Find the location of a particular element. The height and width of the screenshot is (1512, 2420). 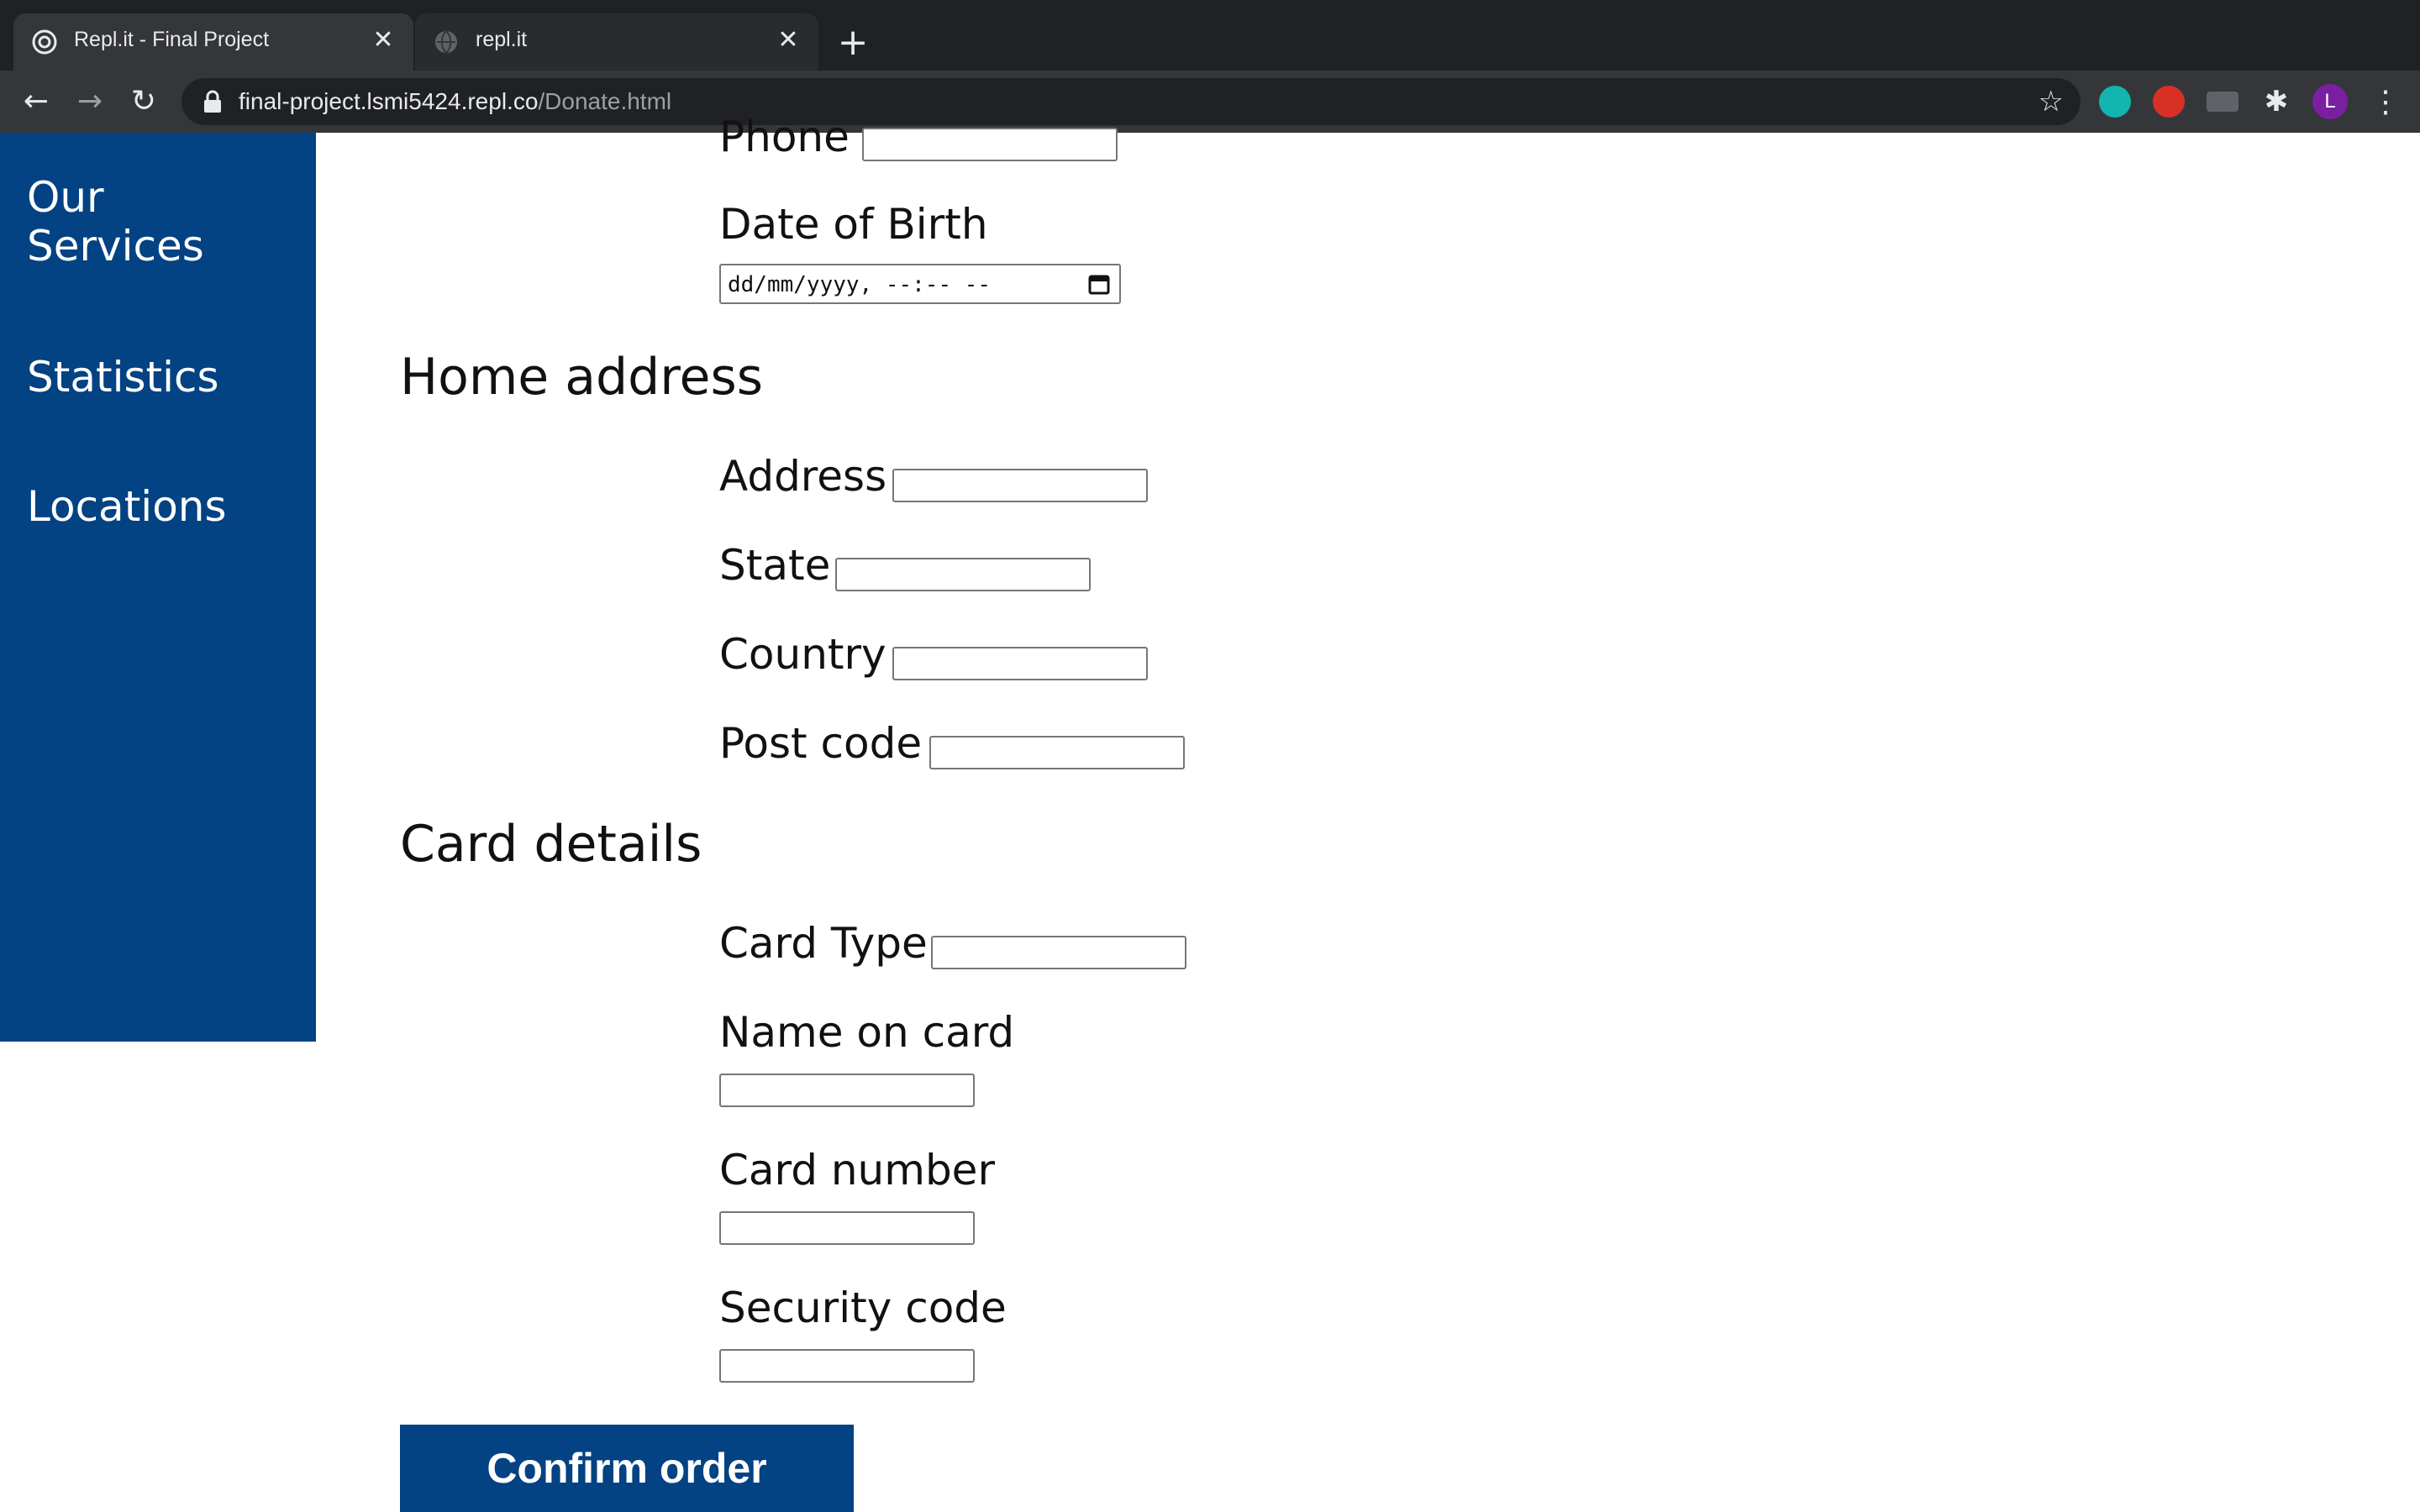

security-code-field is located at coordinates (847, 1366).